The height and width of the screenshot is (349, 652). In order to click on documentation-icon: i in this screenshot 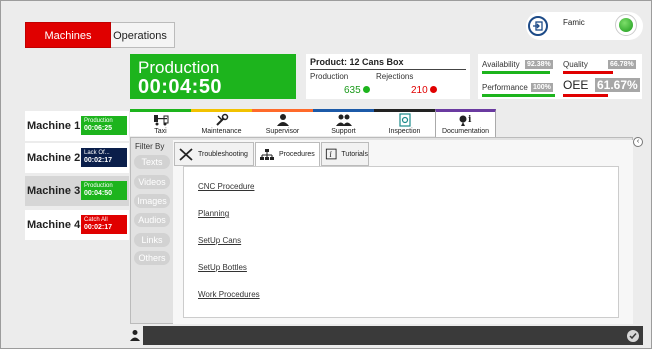, I will do `click(465, 120)`.